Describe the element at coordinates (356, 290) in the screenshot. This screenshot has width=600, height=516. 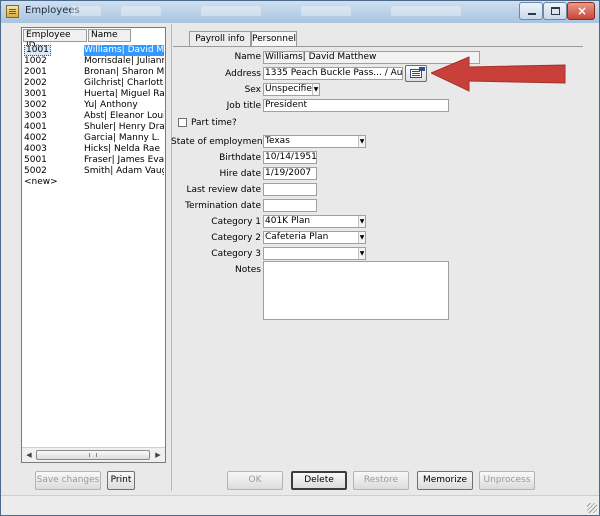
I see `notes-textarea` at that location.